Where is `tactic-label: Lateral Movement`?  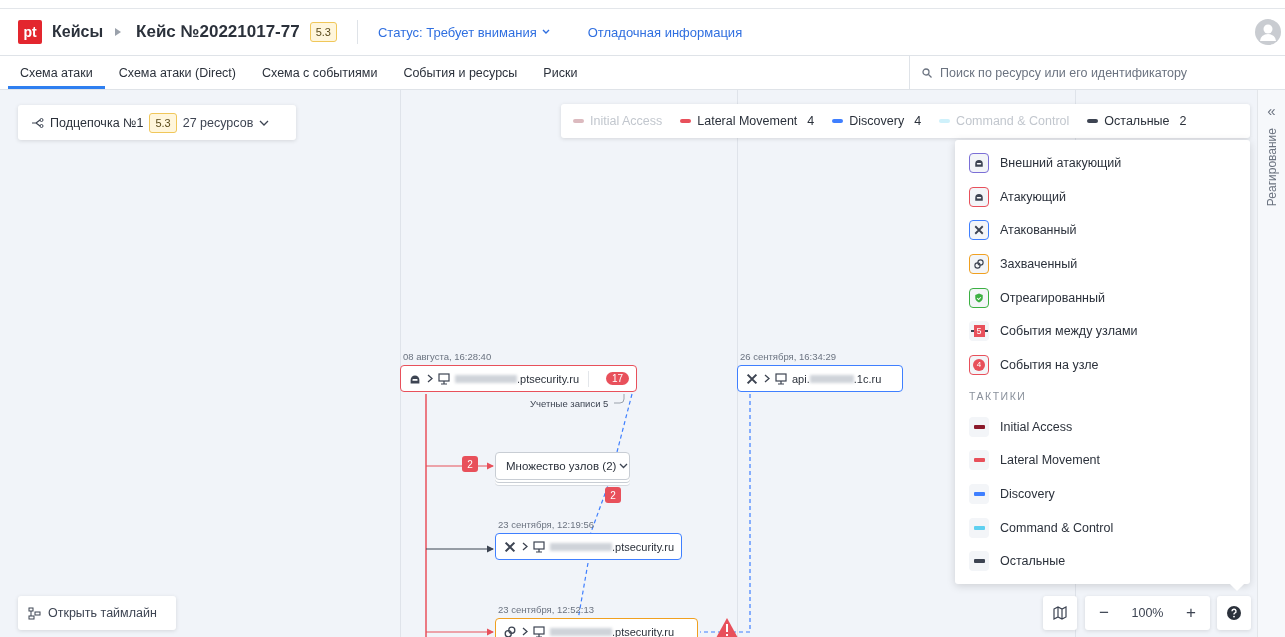 tactic-label: Lateral Movement is located at coordinates (747, 121).